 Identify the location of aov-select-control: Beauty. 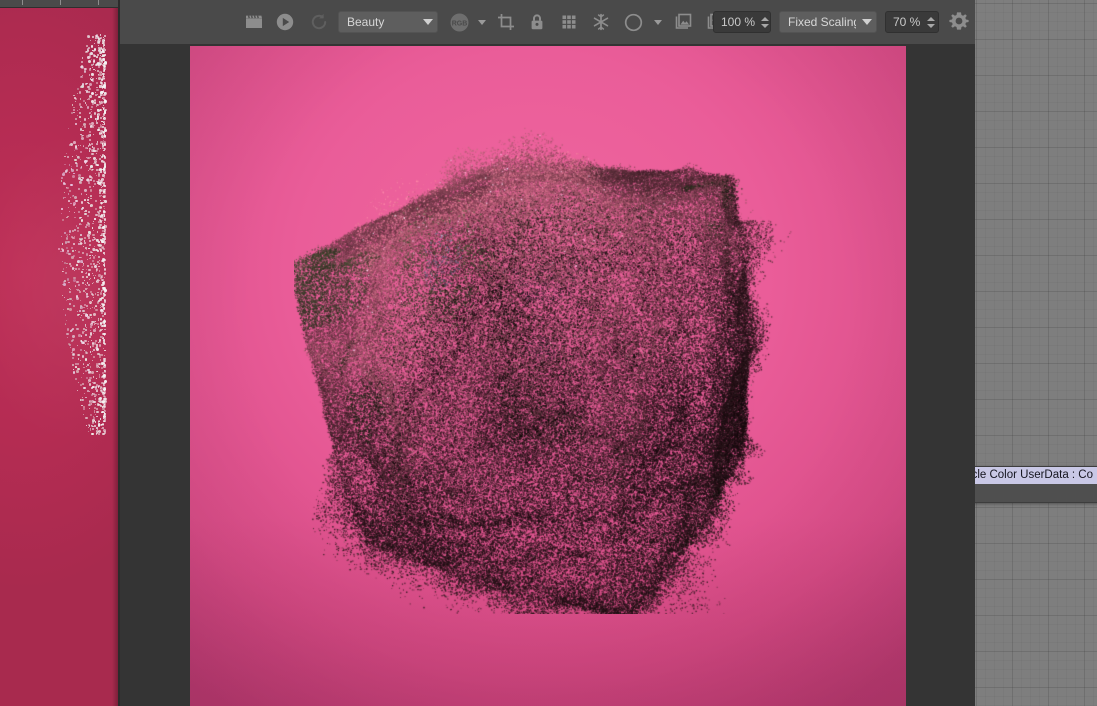
(388, 22).